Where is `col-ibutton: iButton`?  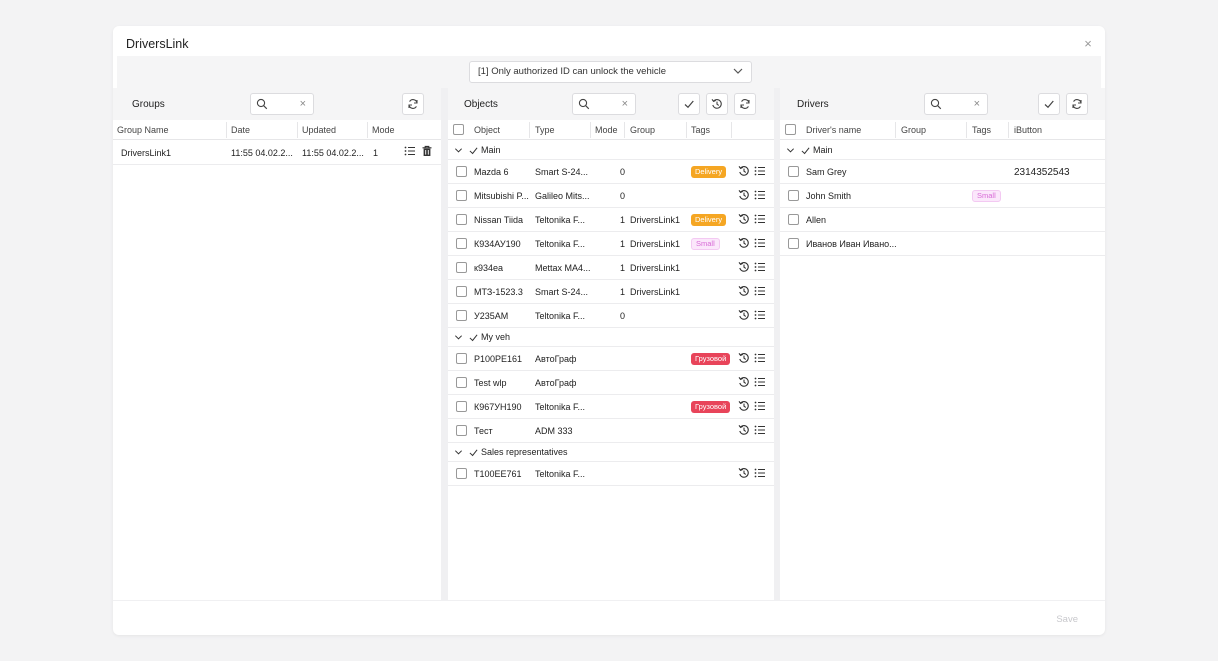
col-ibutton: iButton is located at coordinates (1028, 130).